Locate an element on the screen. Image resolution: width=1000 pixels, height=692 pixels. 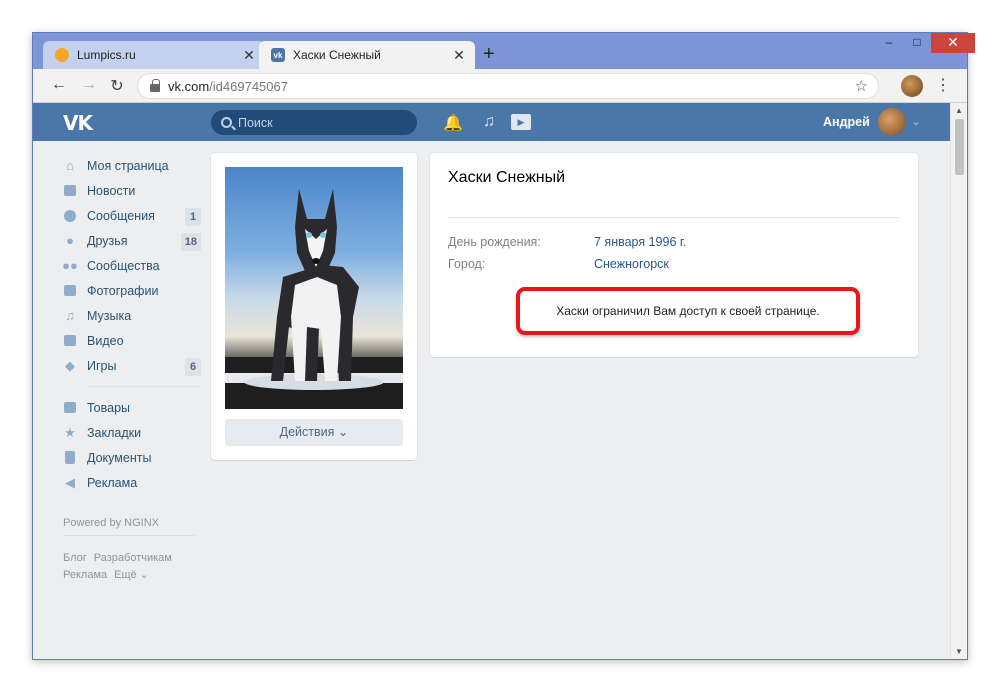
avatar is located at coordinates (891, 122).